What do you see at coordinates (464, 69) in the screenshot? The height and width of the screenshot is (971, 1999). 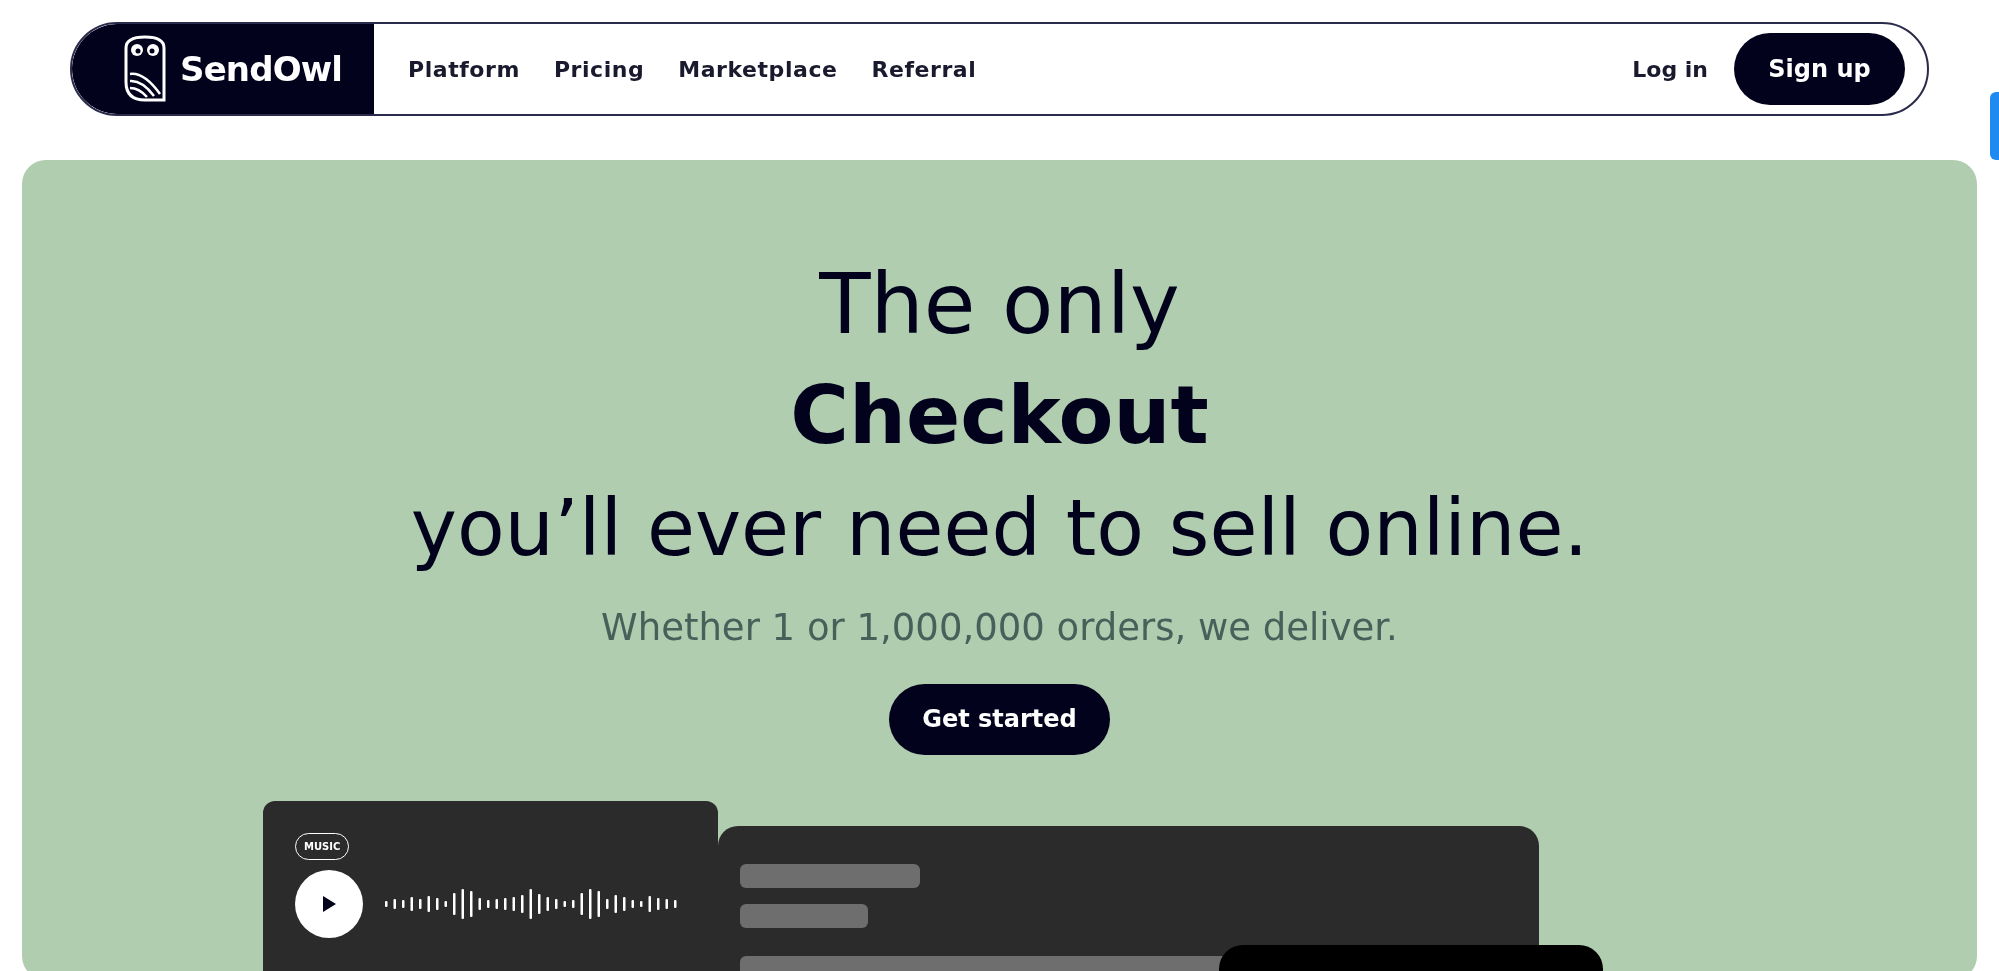 I see `nav-link: Platform` at bounding box center [464, 69].